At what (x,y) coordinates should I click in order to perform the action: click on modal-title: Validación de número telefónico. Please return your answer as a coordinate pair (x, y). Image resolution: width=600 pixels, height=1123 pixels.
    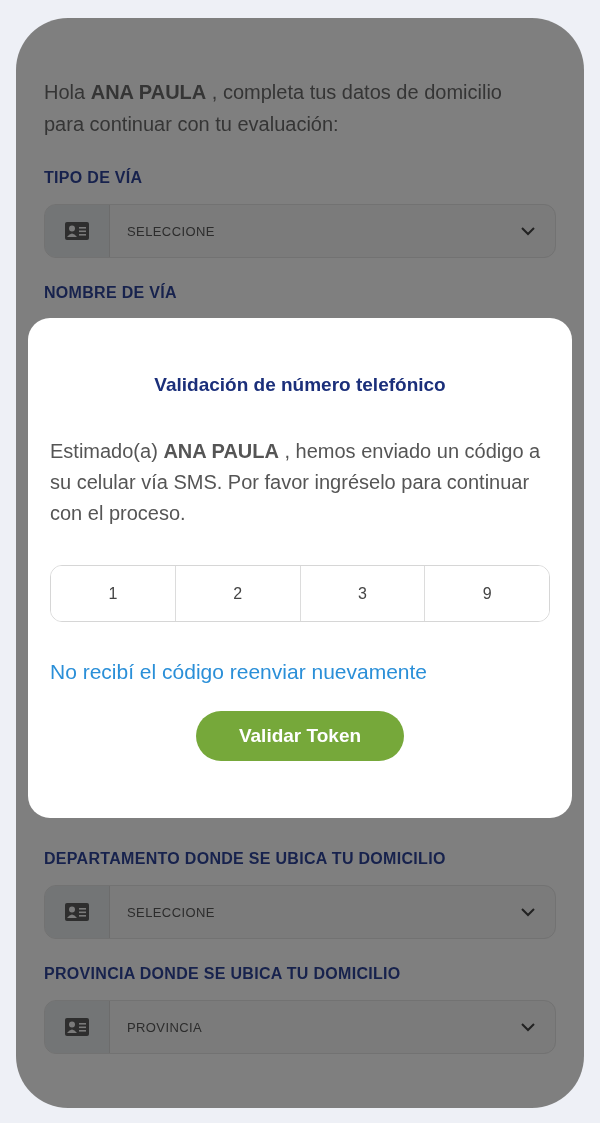
    Looking at the image, I should click on (300, 385).